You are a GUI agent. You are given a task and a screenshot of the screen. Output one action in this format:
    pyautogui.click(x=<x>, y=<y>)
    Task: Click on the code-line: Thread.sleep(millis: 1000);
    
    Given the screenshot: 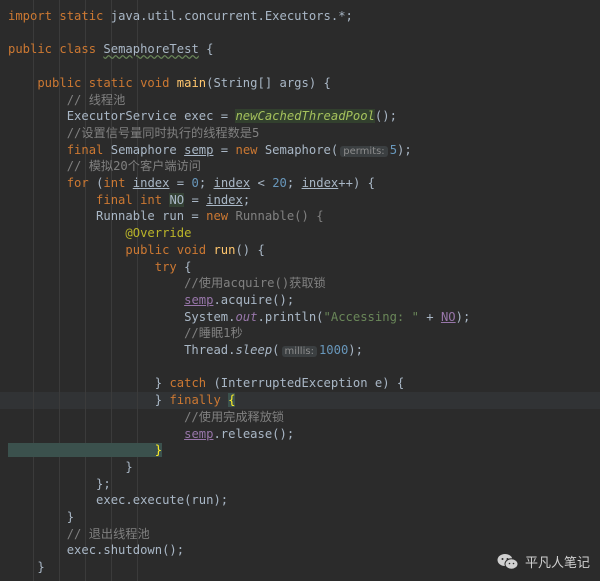 What is the action you would take?
    pyautogui.click(x=185, y=350)
    